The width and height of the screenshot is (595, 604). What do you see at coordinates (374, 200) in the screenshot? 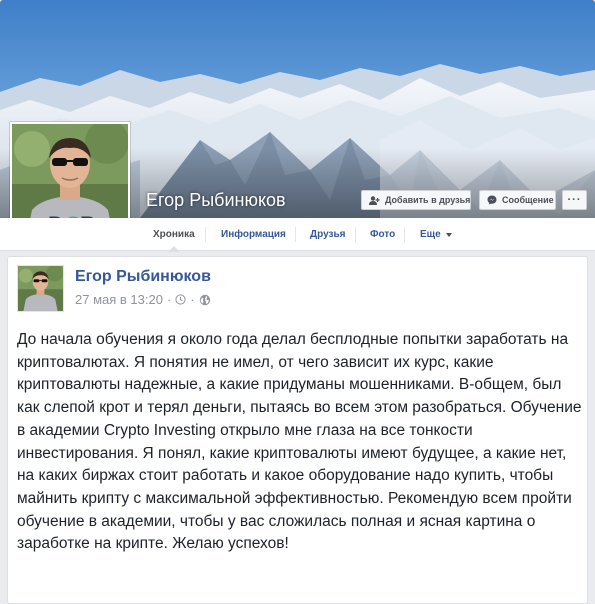
I see `add-friend-icon` at bounding box center [374, 200].